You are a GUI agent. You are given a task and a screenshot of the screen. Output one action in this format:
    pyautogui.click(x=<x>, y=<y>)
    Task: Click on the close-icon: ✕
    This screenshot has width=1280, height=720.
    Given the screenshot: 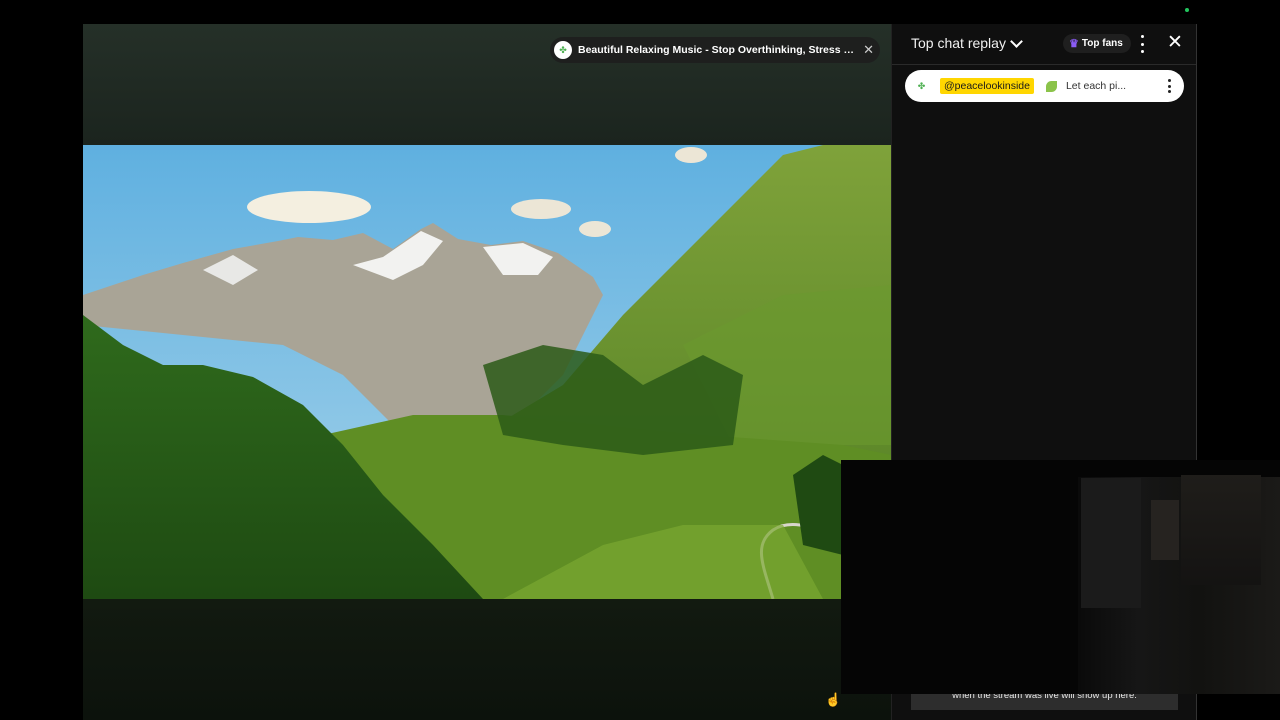 What is the action you would take?
    pyautogui.click(x=868, y=50)
    